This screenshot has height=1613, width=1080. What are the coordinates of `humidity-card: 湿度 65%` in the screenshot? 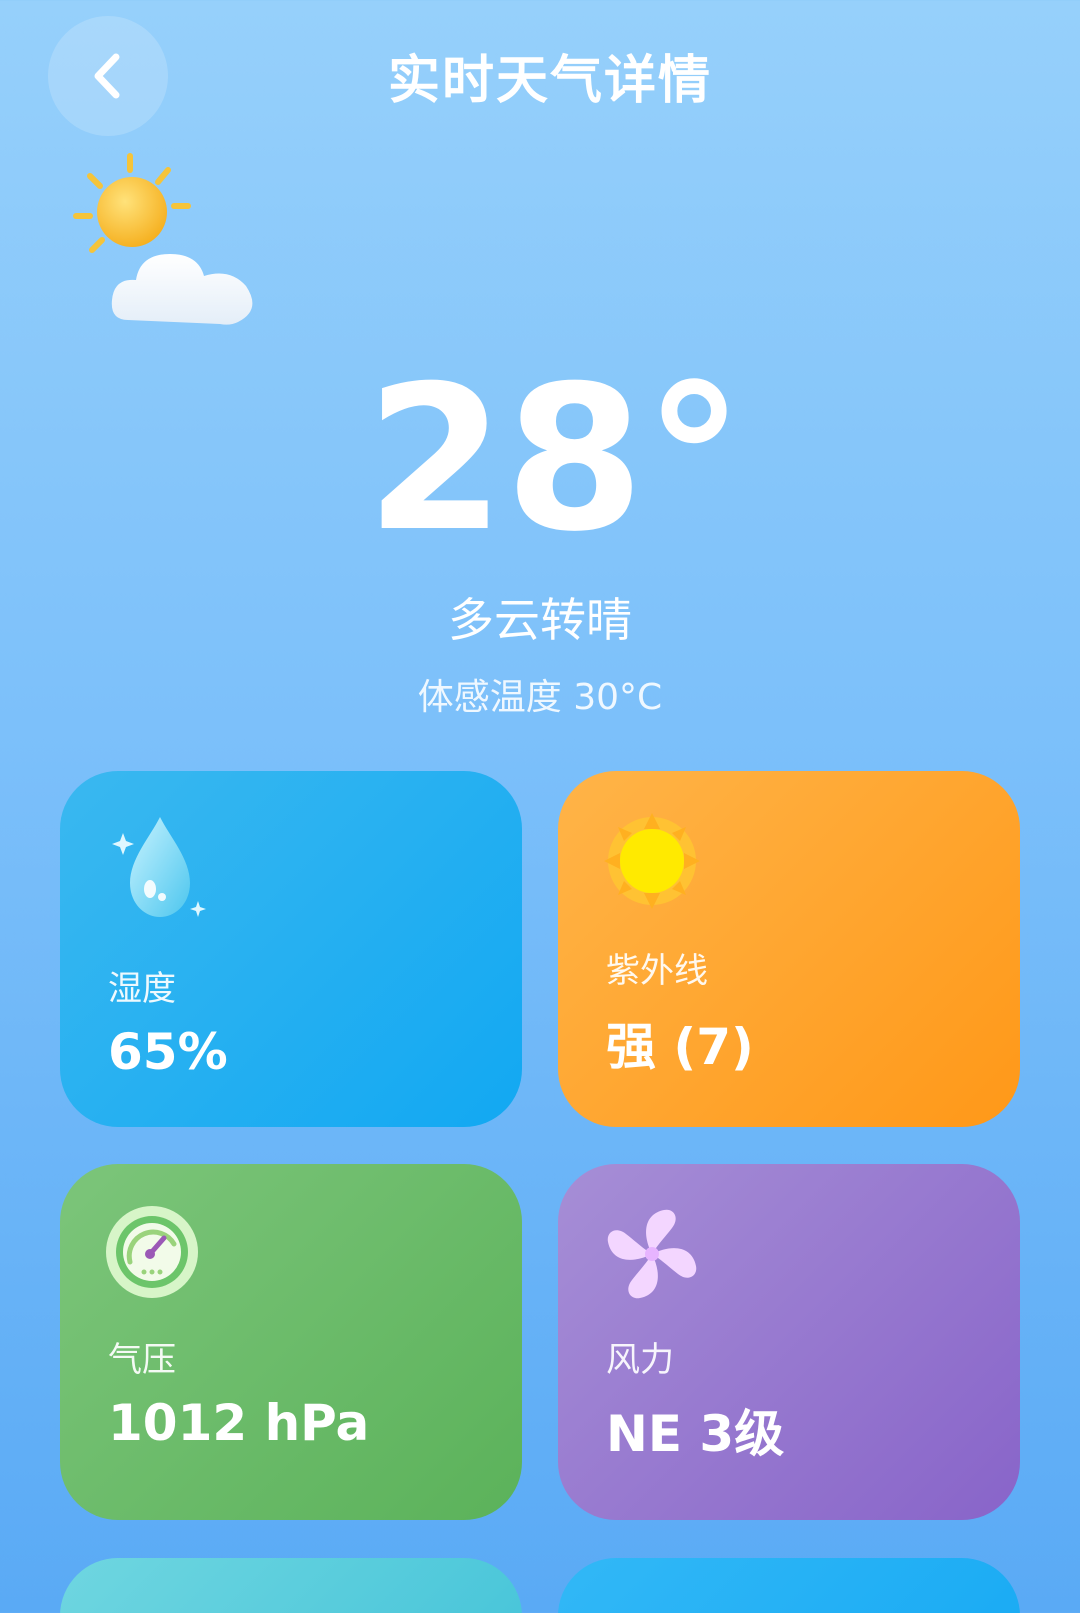 It's located at (291, 949).